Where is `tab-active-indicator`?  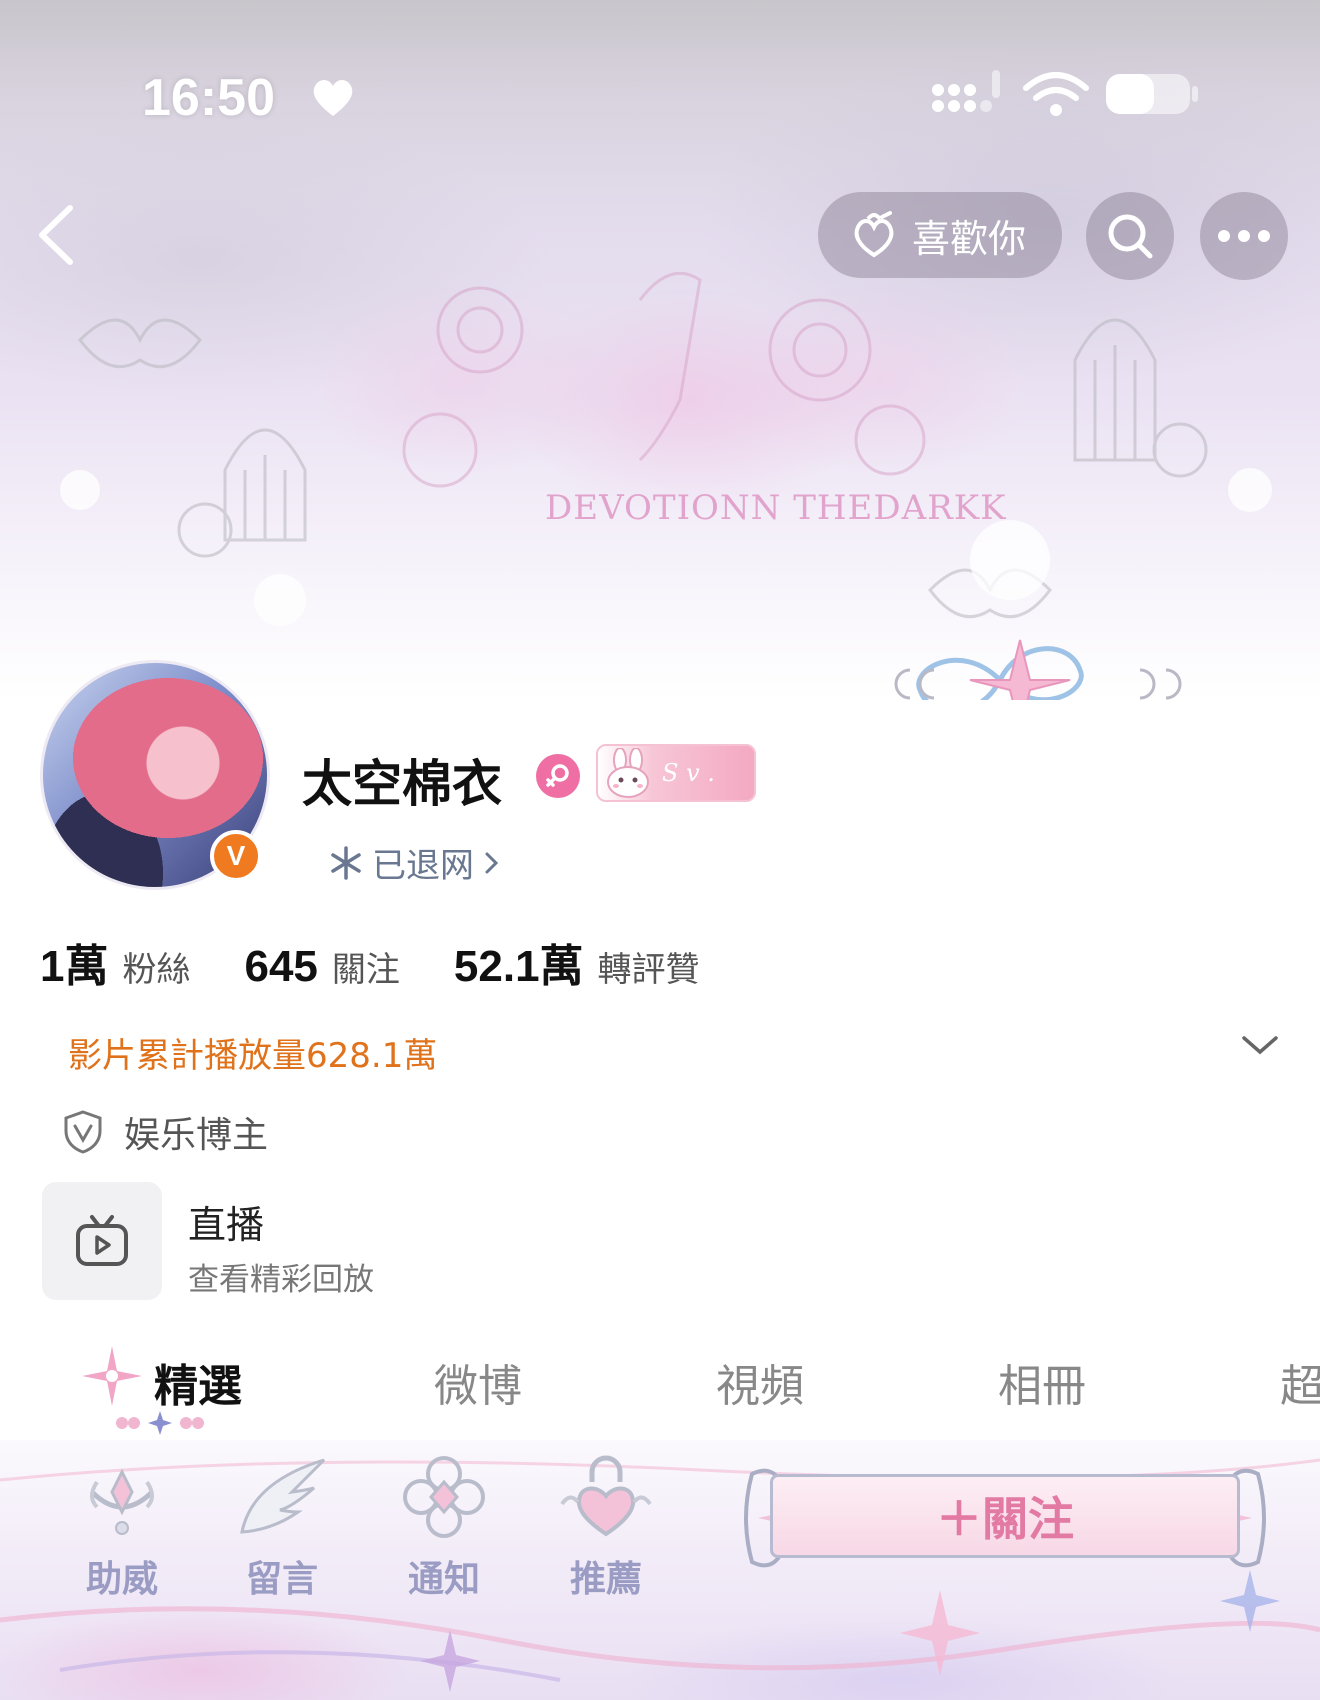
tab-active-indicator is located at coordinates (160, 1423).